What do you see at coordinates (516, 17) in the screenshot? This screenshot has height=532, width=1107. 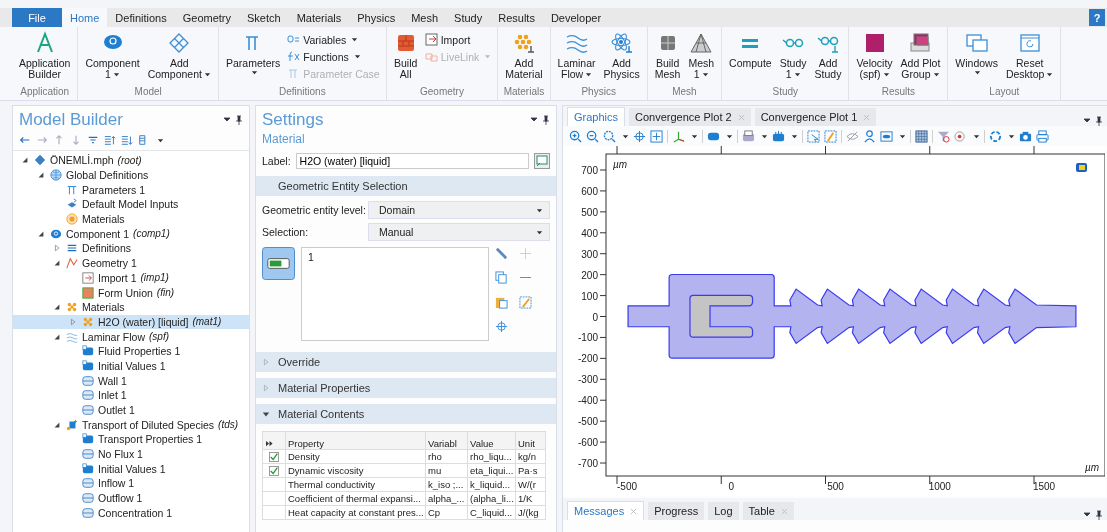 I see `ribbon-tab: Results` at bounding box center [516, 17].